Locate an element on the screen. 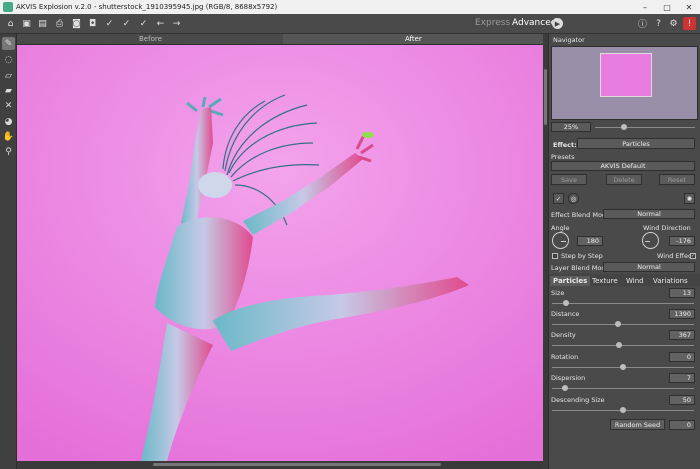 This screenshot has width=700, height=469. open-file-icon: ▣ is located at coordinates (26, 23).